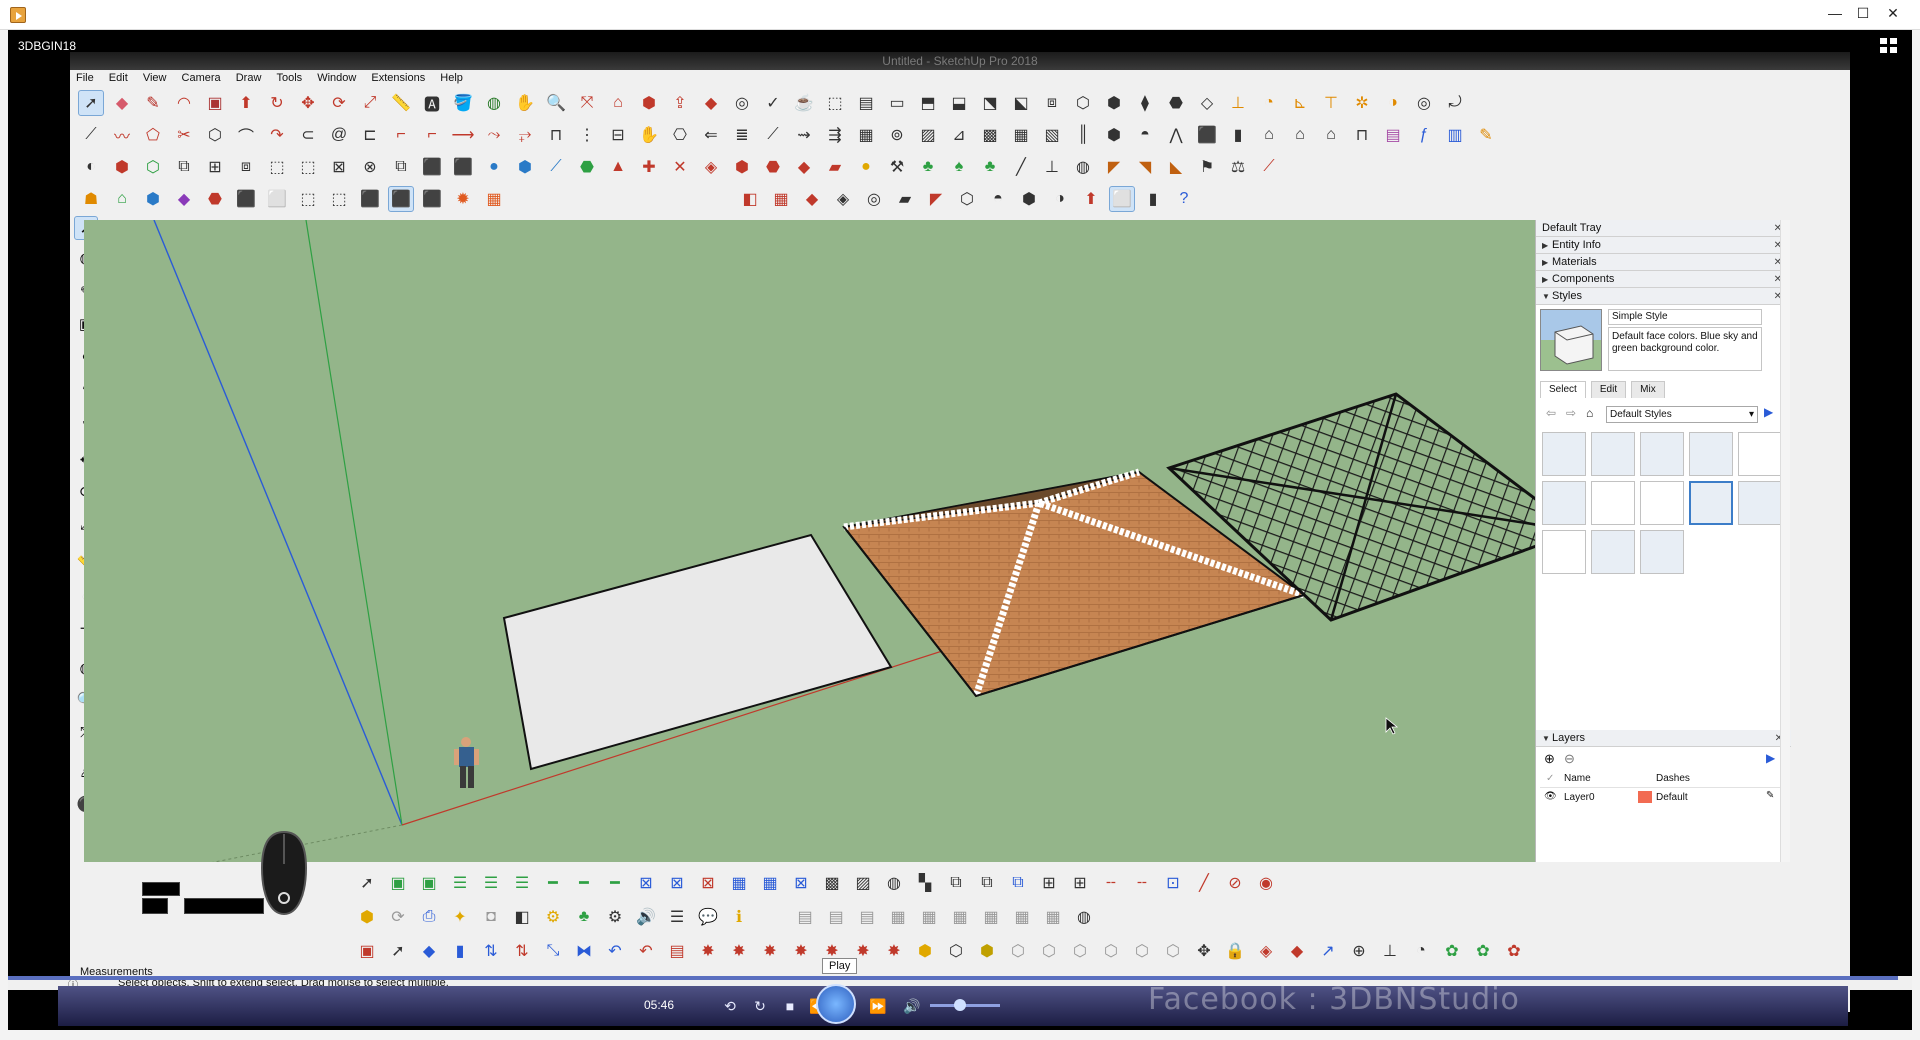 This screenshot has width=1920, height=1040. Describe the element at coordinates (773, 167) in the screenshot. I see `red-shape-6-icon: ⬣` at that location.